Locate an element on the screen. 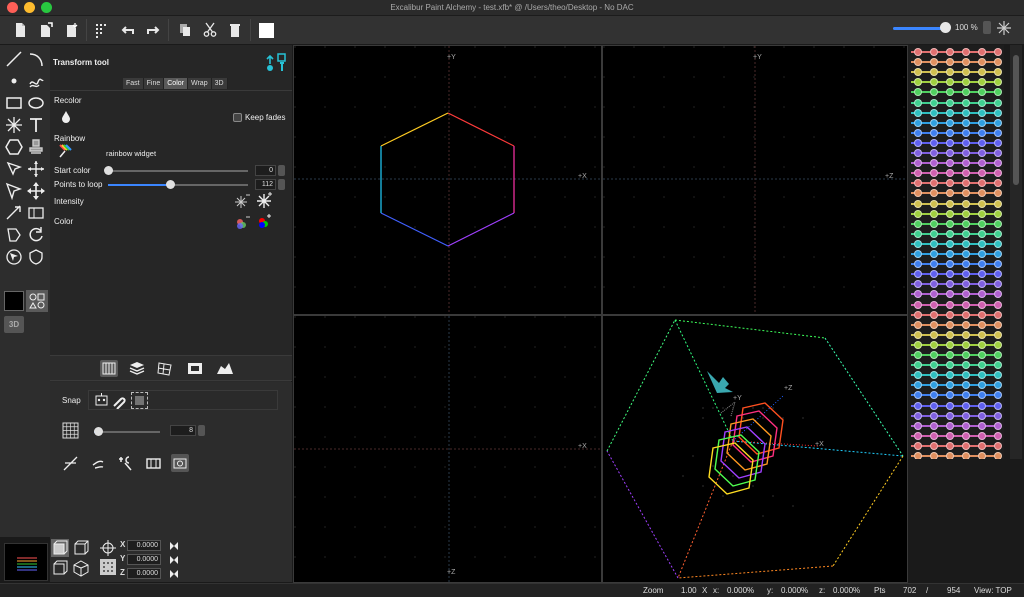 This screenshot has height=597, width=1024. polygon-tool is located at coordinates (14, 147).